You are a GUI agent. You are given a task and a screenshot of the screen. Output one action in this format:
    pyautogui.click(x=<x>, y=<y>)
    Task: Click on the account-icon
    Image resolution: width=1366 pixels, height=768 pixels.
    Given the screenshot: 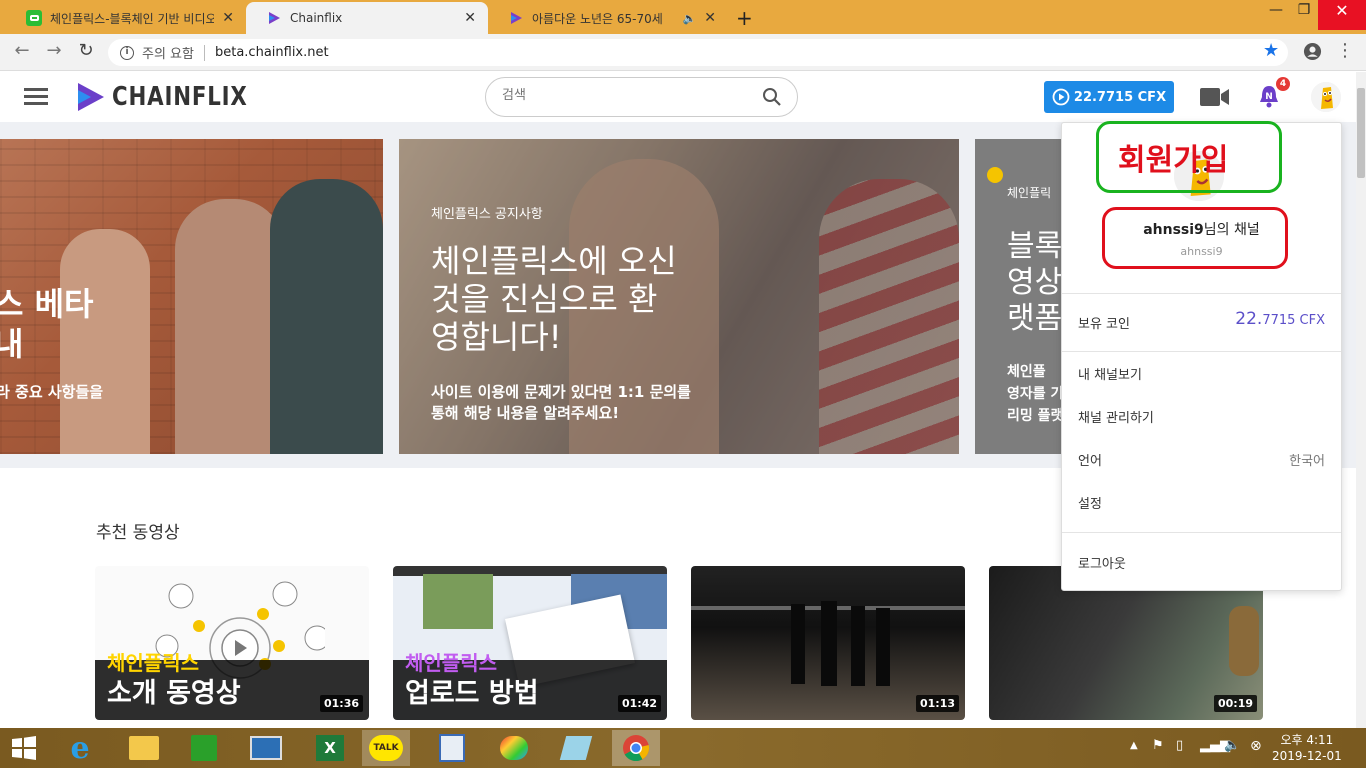 What is the action you would take?
    pyautogui.click(x=1312, y=51)
    